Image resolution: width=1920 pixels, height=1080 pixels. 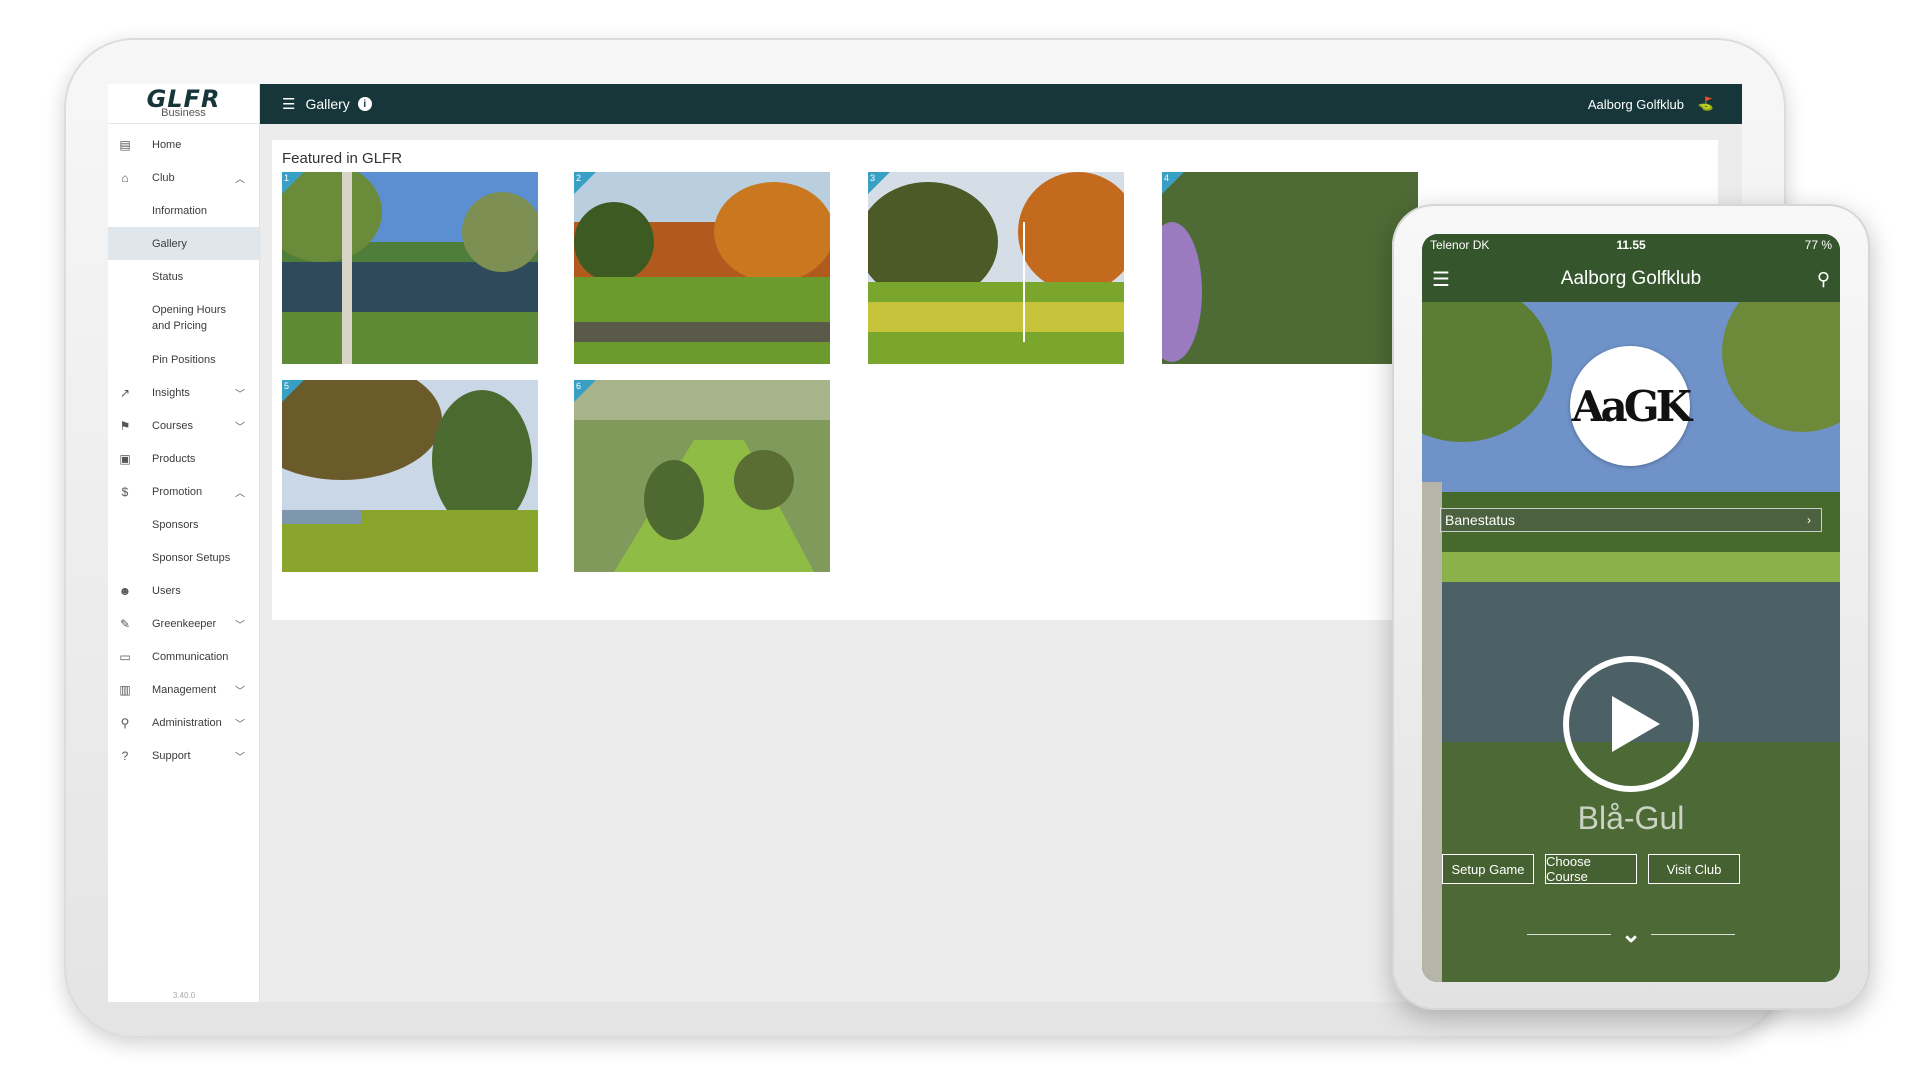 I want to click on phone-status-bar: Telenor DK 11.55 77 %, so click(x=1631, y=245).